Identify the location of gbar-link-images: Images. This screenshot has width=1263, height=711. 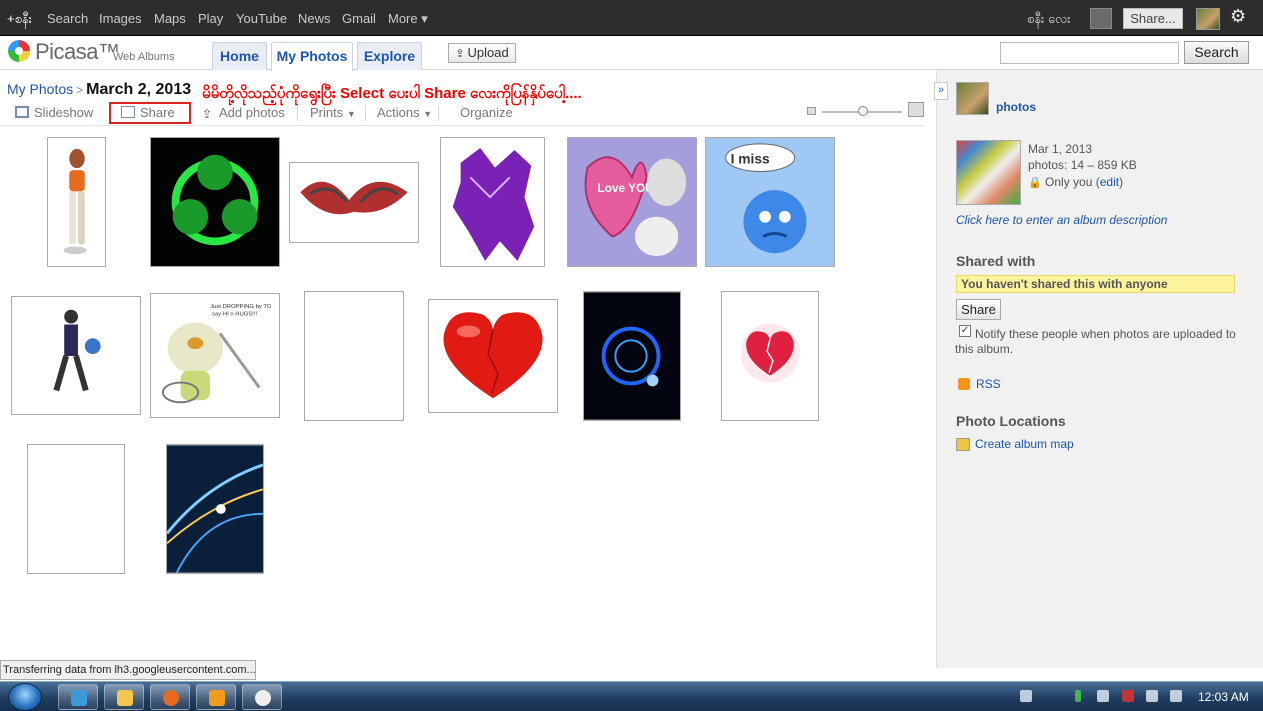
(120, 18).